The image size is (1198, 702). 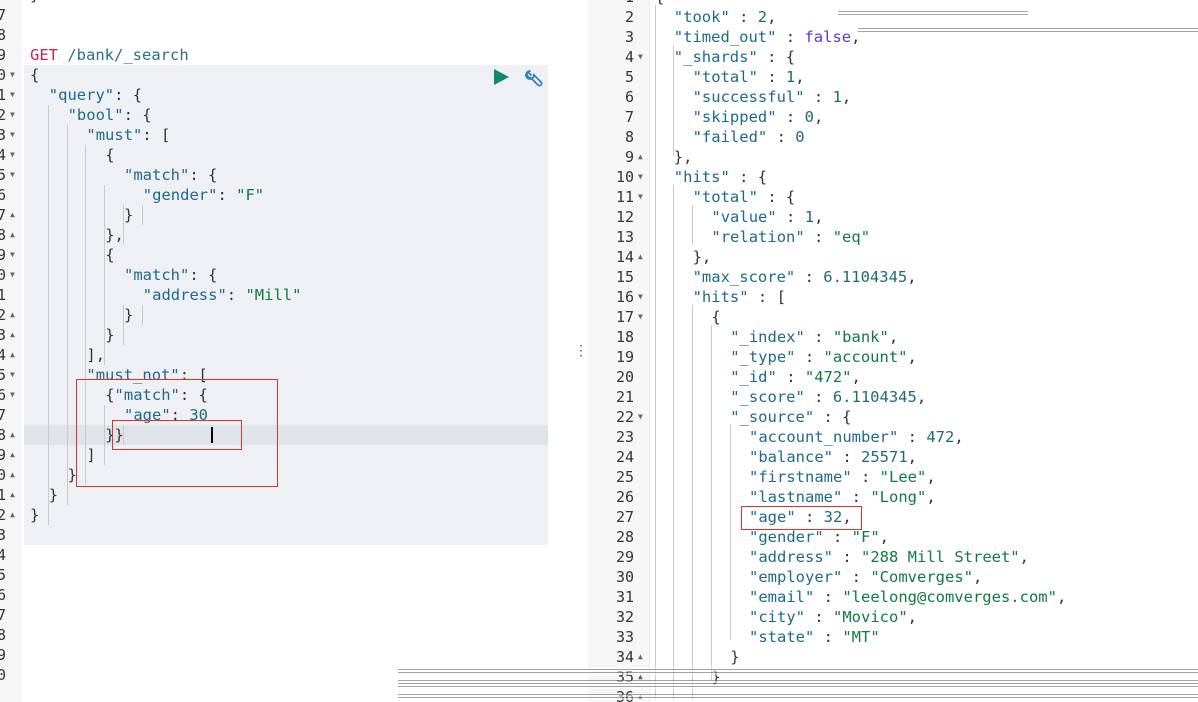 I want to click on line-number: 24, so click(x=624, y=457).